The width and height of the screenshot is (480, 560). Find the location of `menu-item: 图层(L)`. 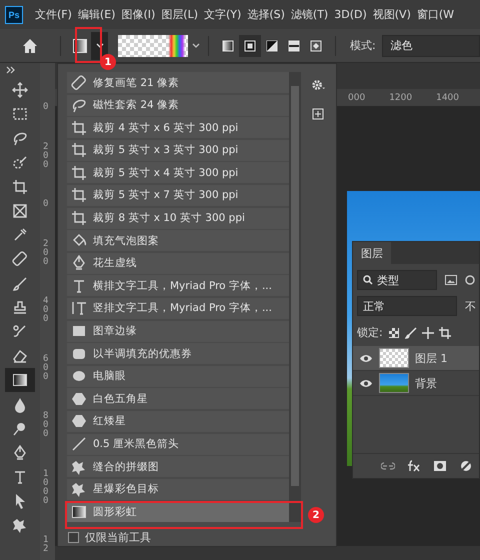

menu-item: 图层(L) is located at coordinates (179, 14).